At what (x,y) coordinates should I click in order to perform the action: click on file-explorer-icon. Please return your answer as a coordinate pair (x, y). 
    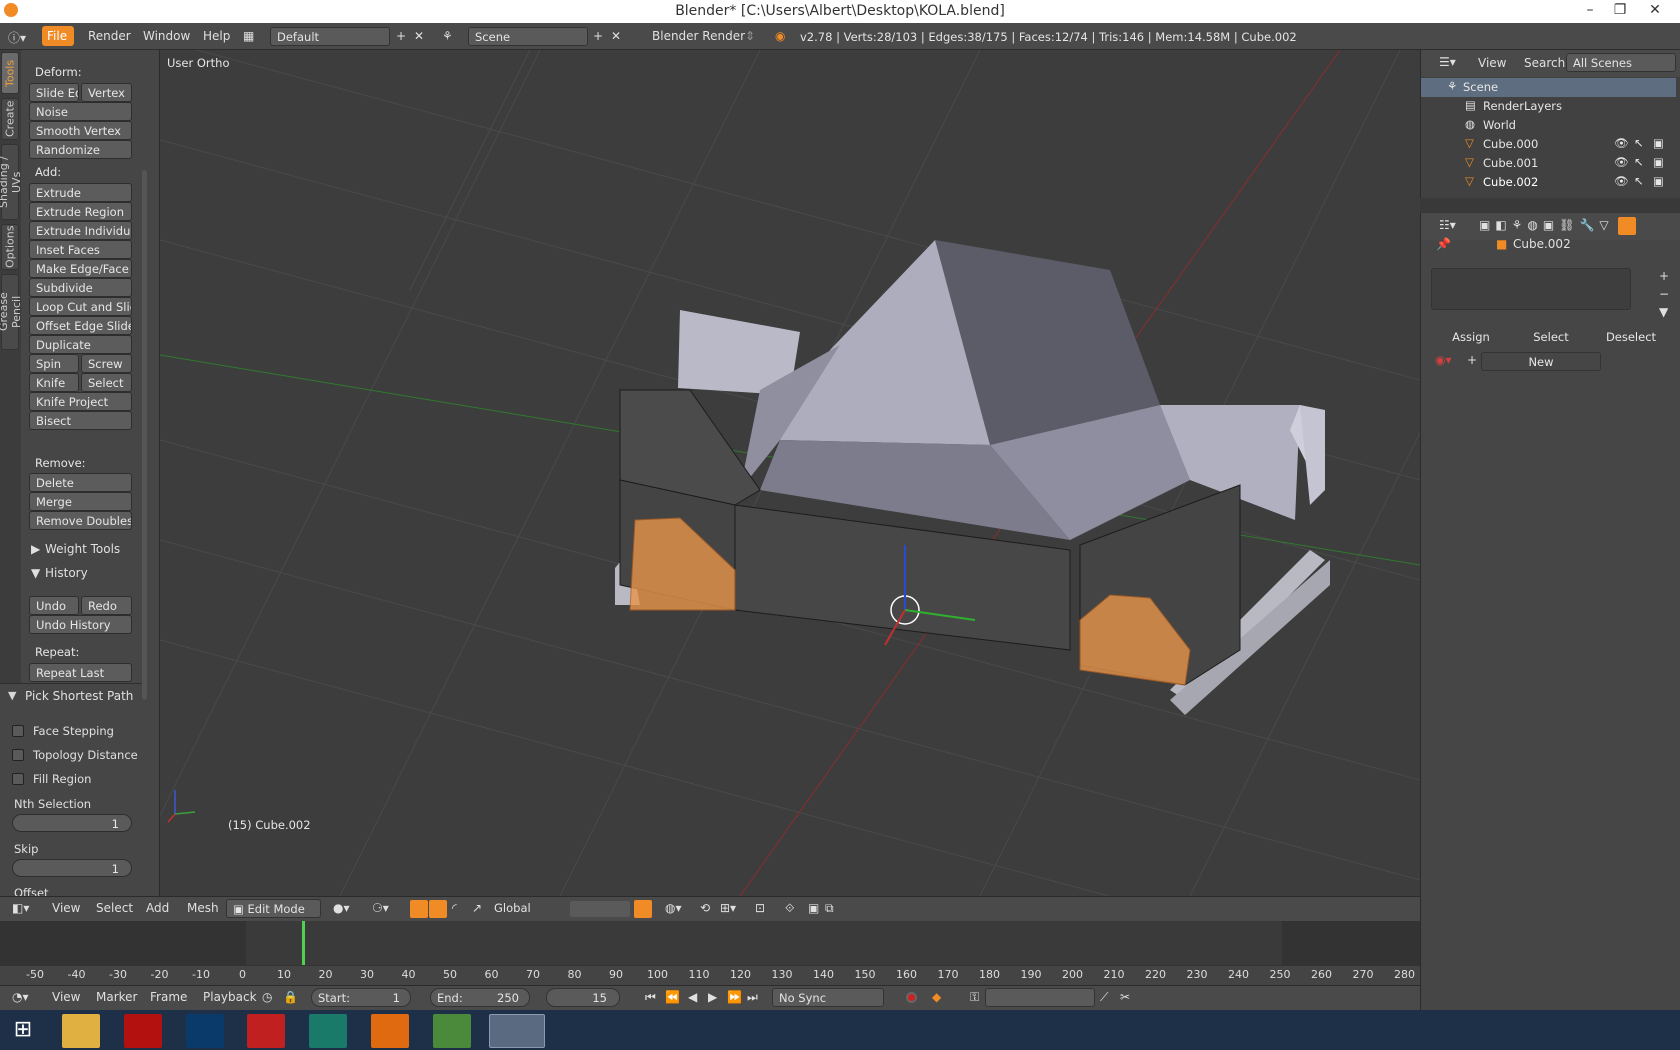
    Looking at the image, I should click on (81, 1031).